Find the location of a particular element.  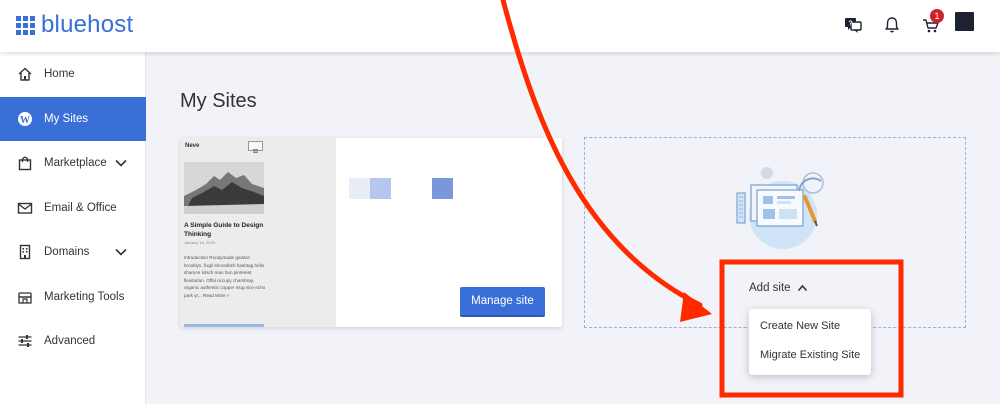

wordpress-icon: W is located at coordinates (25, 119).